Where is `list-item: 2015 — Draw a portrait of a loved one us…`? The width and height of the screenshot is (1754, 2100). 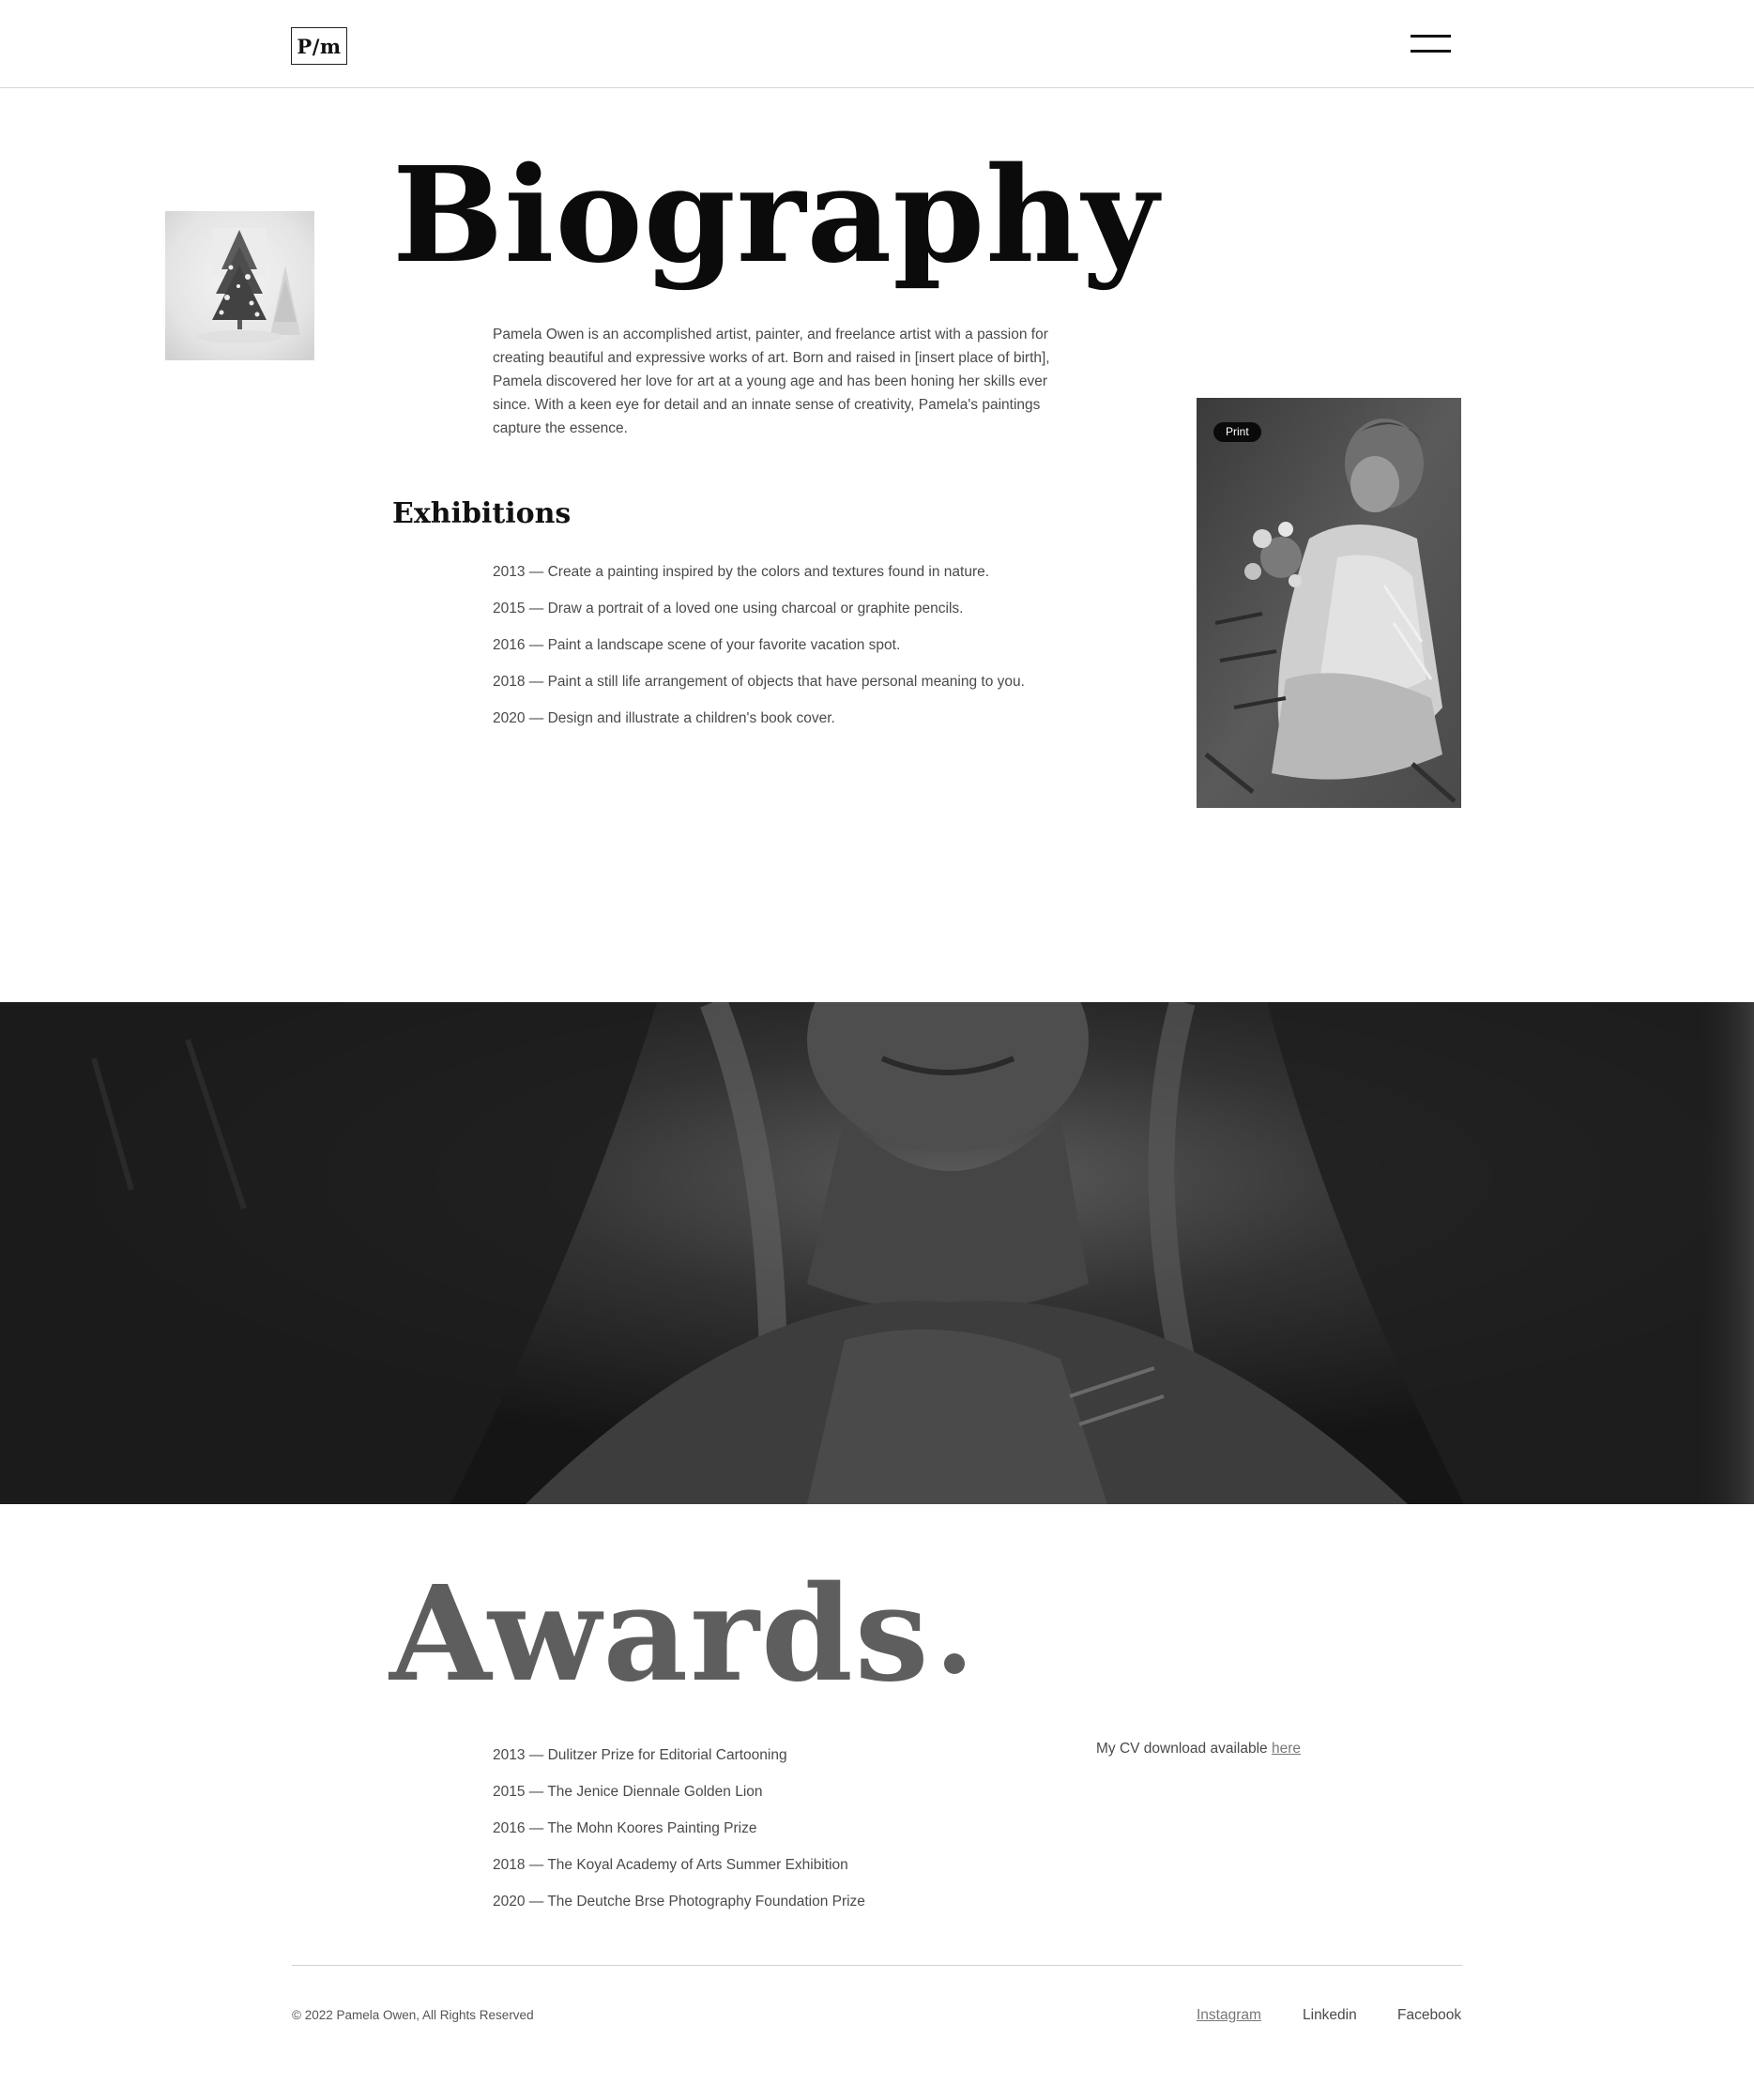
list-item: 2015 — Draw a portrait of a loved one us… is located at coordinates (728, 608).